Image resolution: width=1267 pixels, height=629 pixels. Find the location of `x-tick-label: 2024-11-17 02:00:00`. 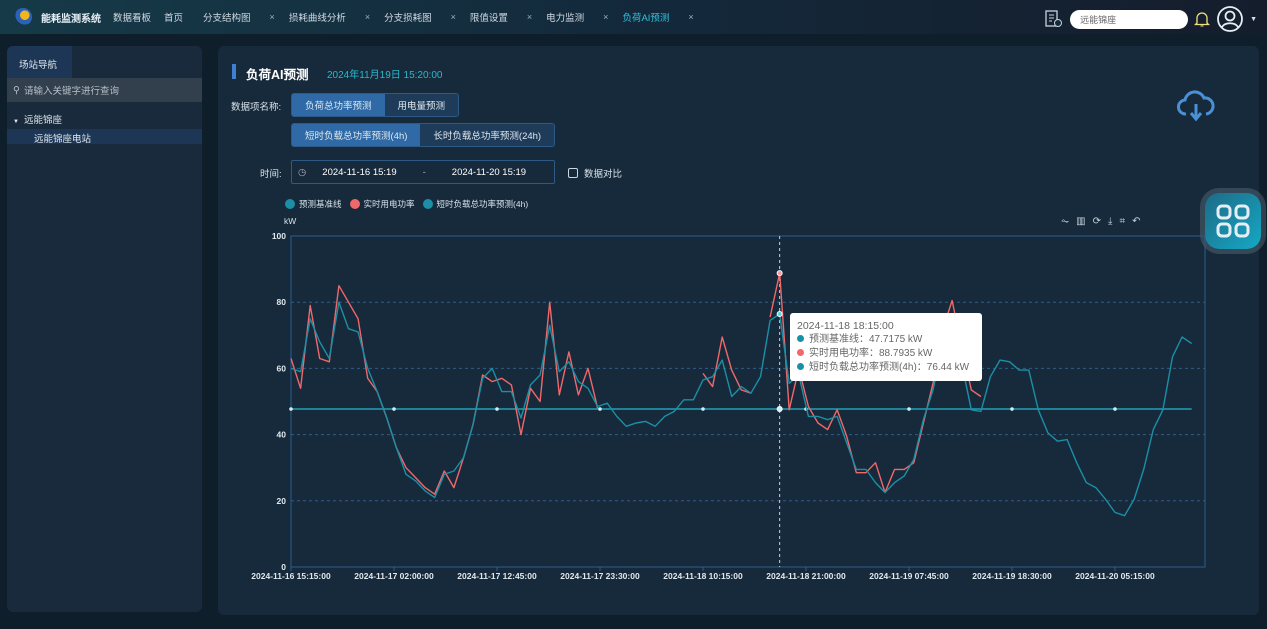

x-tick-label: 2024-11-17 02:00:00 is located at coordinates (394, 576).